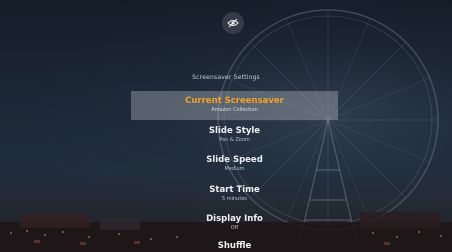 This screenshot has width=452, height=252. Describe the element at coordinates (234, 101) in the screenshot. I see `menu-item-label: Current Screensaver` at that location.